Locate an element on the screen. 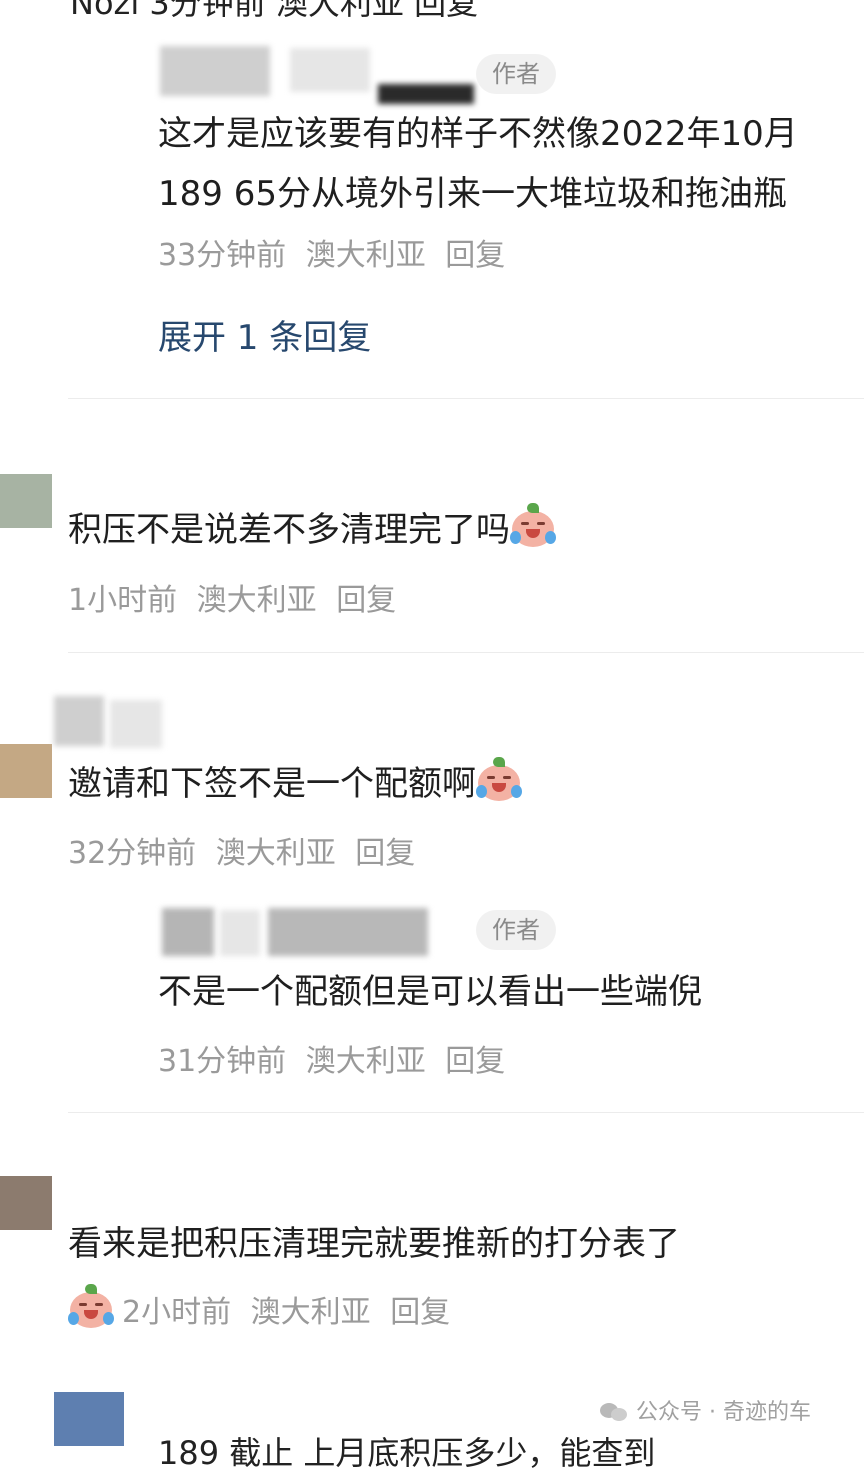  timestamp: 1小时前 is located at coordinates (123, 600).